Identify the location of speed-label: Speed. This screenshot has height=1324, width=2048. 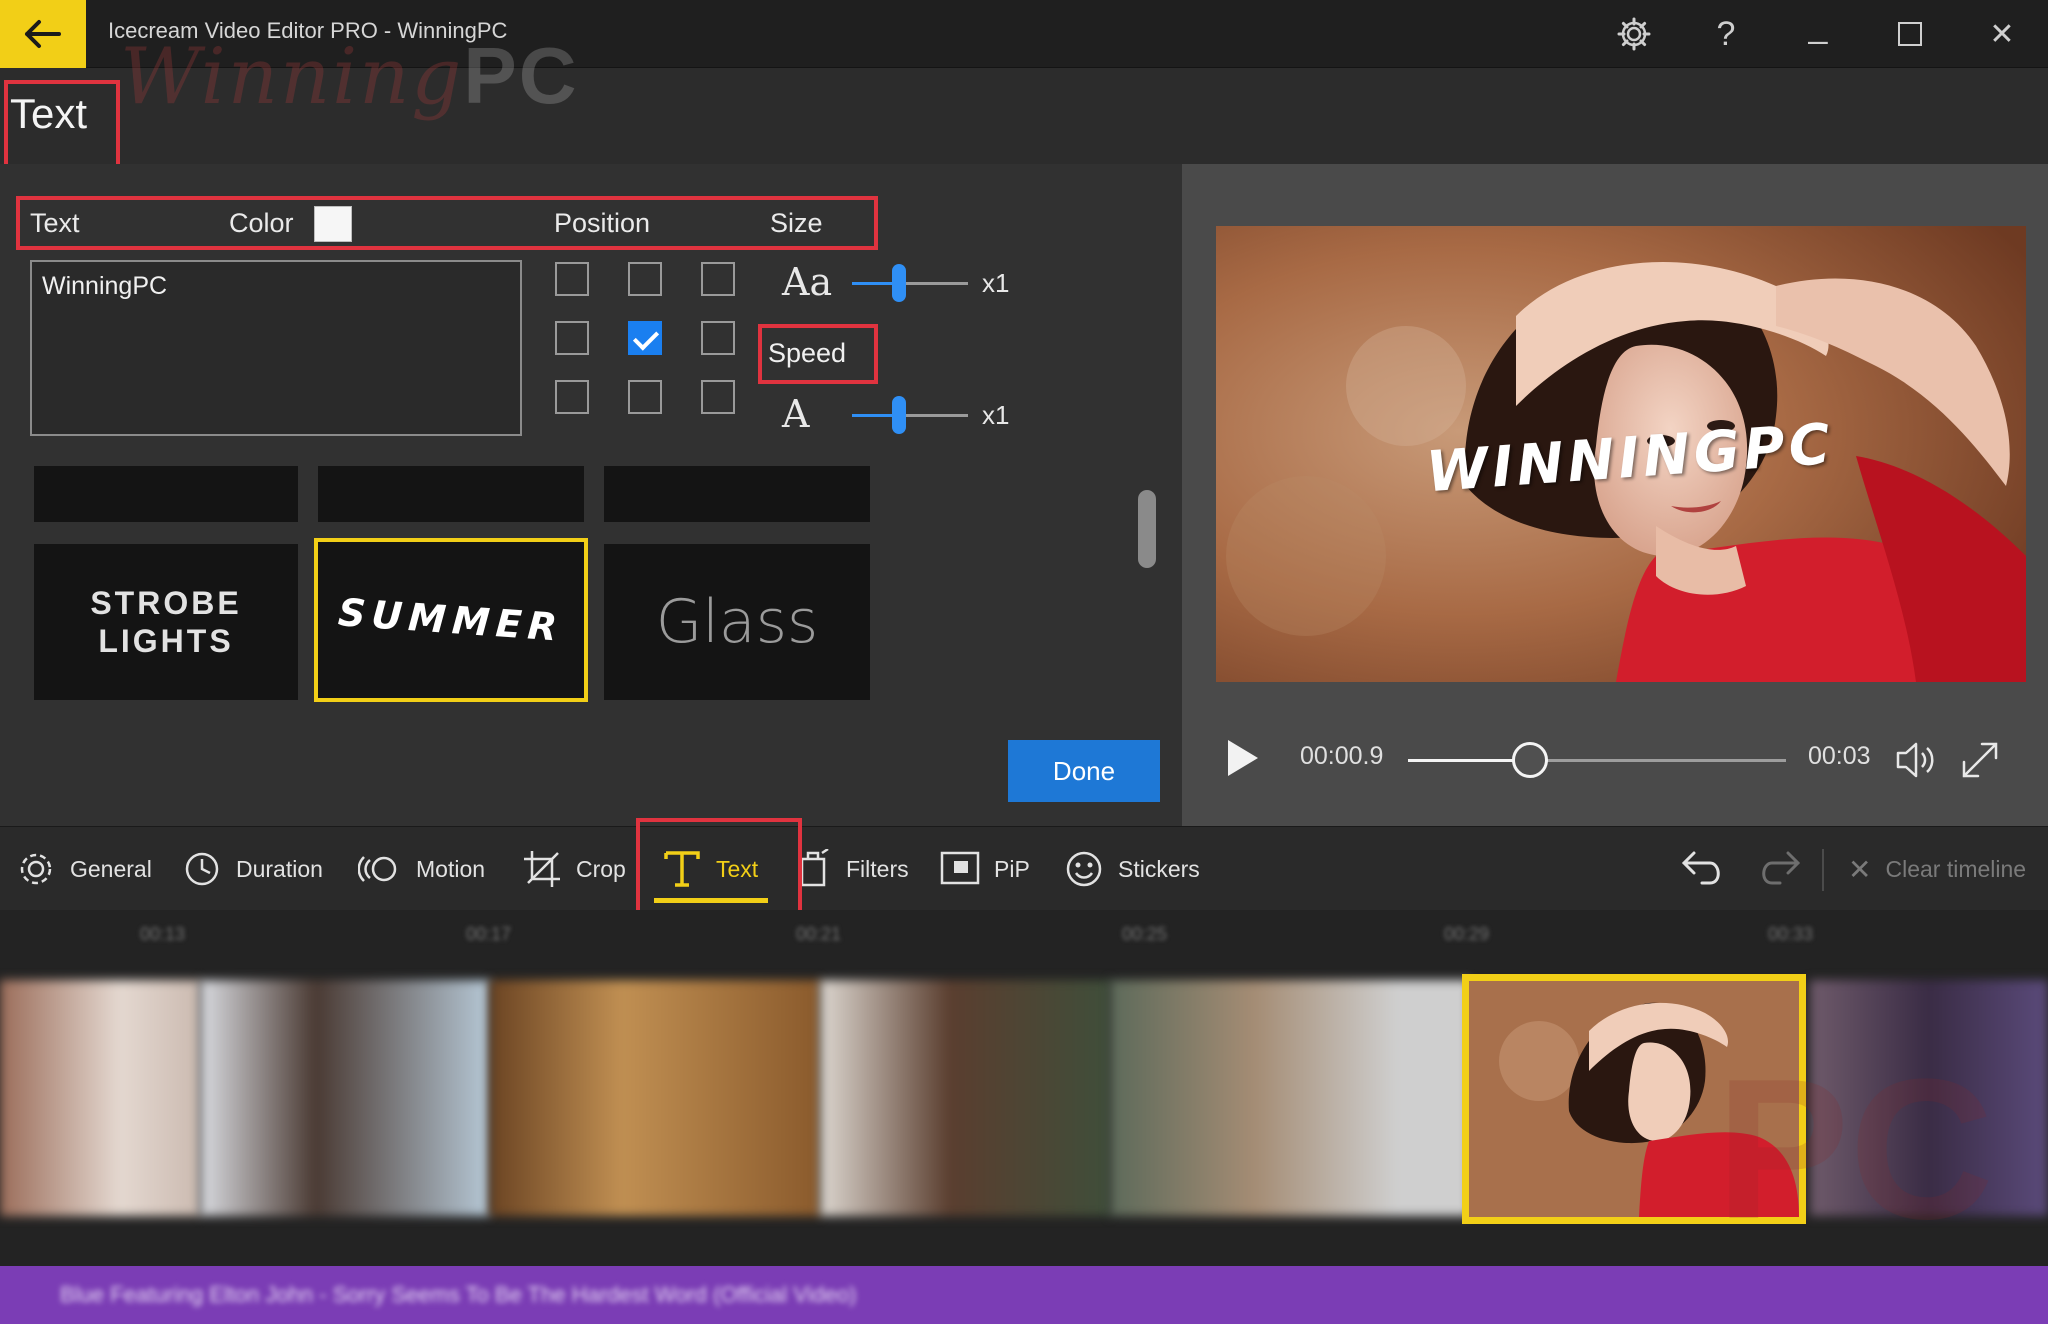
(807, 353).